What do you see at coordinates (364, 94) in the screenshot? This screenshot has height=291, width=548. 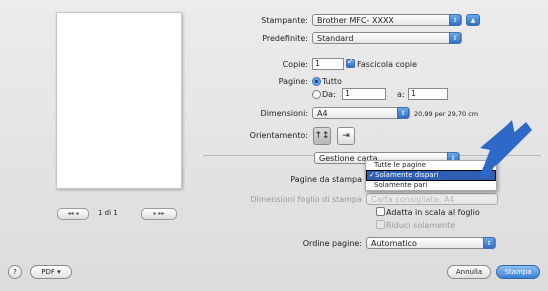 I see `pages-from-field: 1` at bounding box center [364, 94].